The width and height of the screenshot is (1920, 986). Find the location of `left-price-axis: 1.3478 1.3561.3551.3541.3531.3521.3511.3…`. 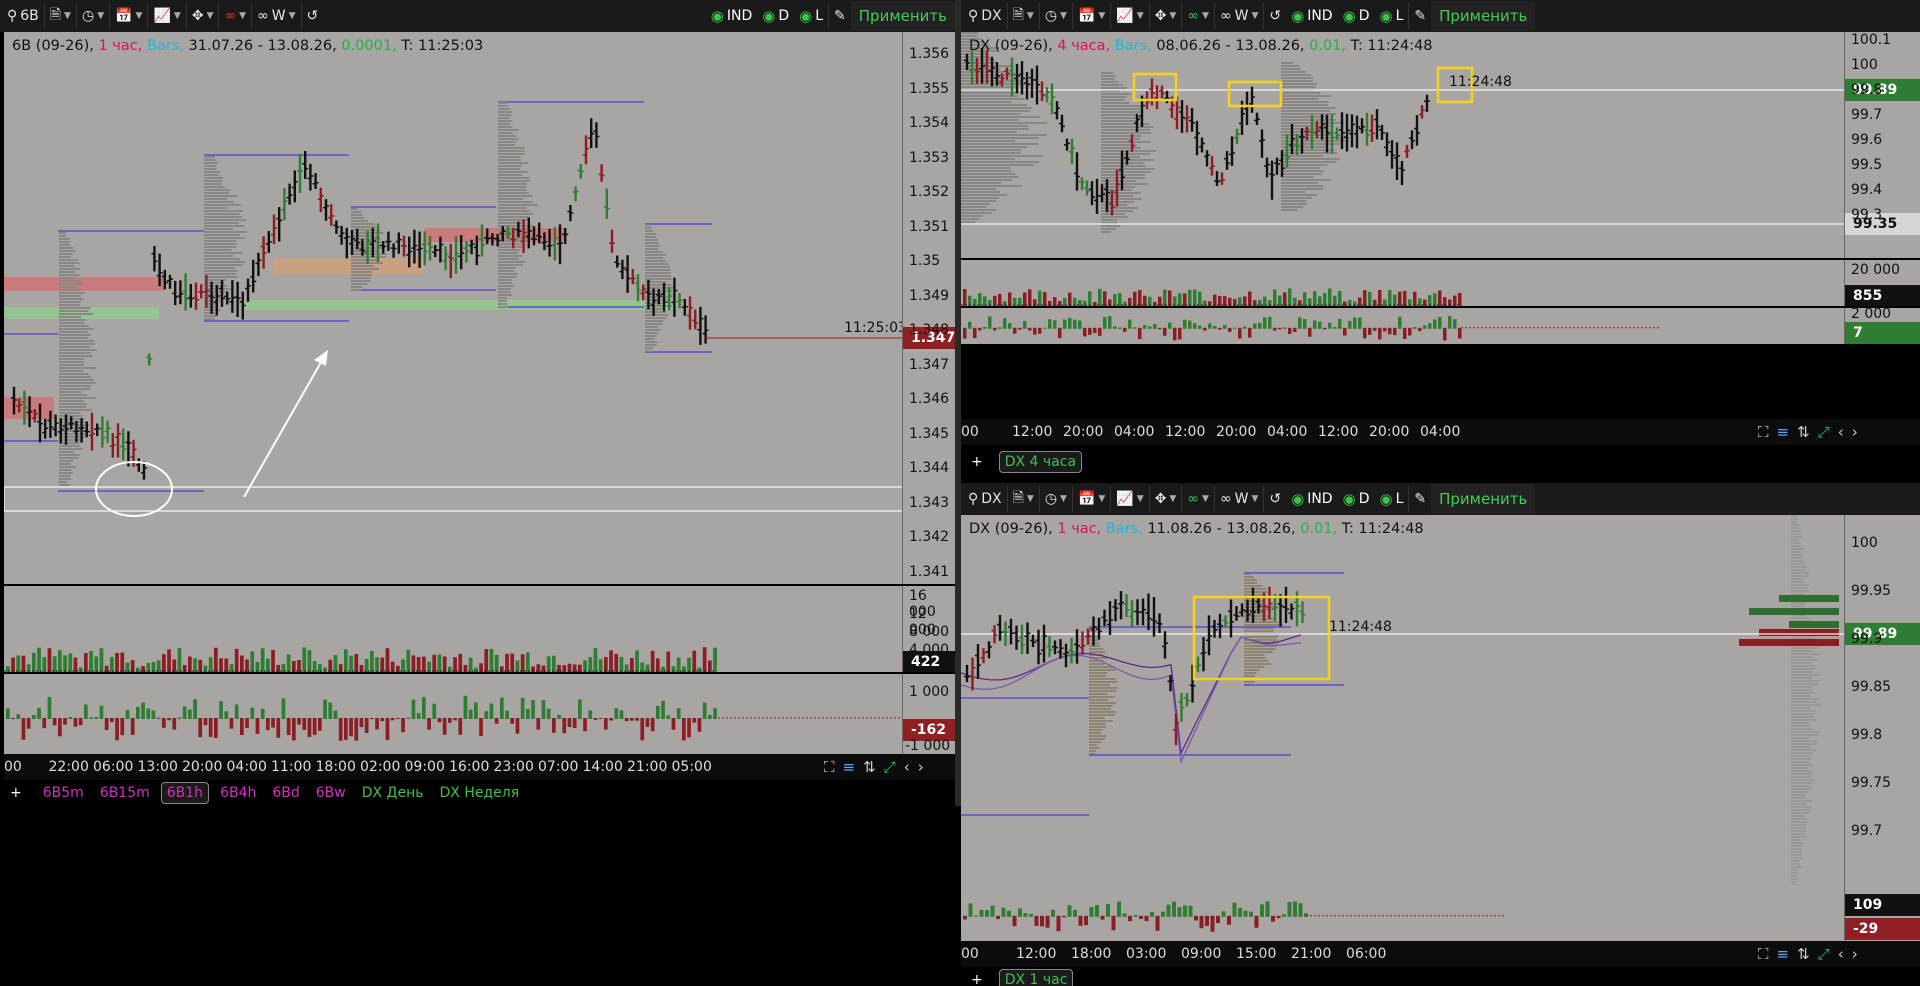

left-price-axis: 1.3478 1.3561.3551.3541.3531.3521.3511.3… is located at coordinates (928, 308).